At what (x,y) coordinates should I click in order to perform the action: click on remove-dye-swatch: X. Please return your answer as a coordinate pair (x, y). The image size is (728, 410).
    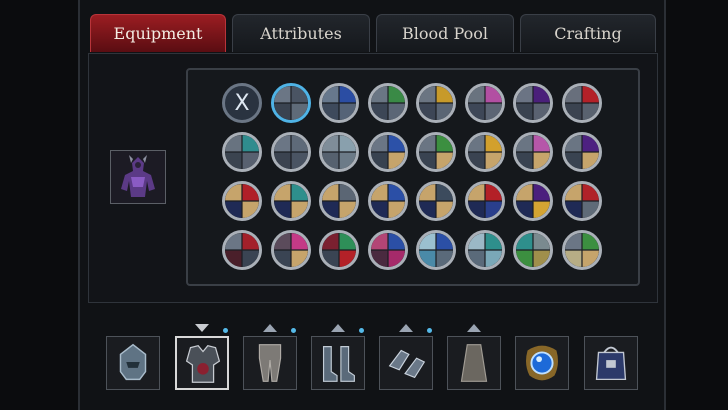
    Looking at the image, I should click on (242, 103).